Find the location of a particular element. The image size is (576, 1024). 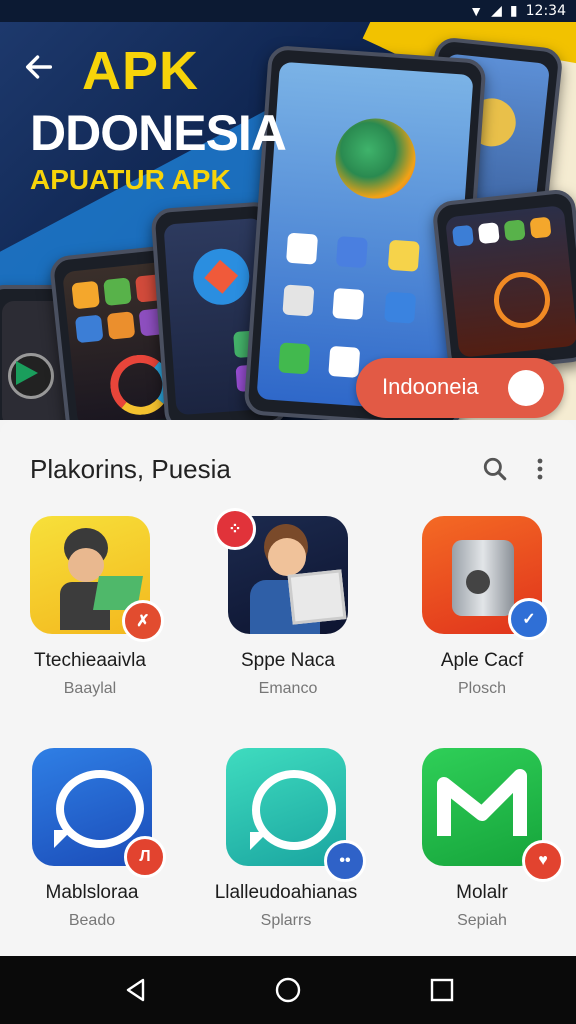

banner-title-line2: DDONESIA is located at coordinates (158, 133).